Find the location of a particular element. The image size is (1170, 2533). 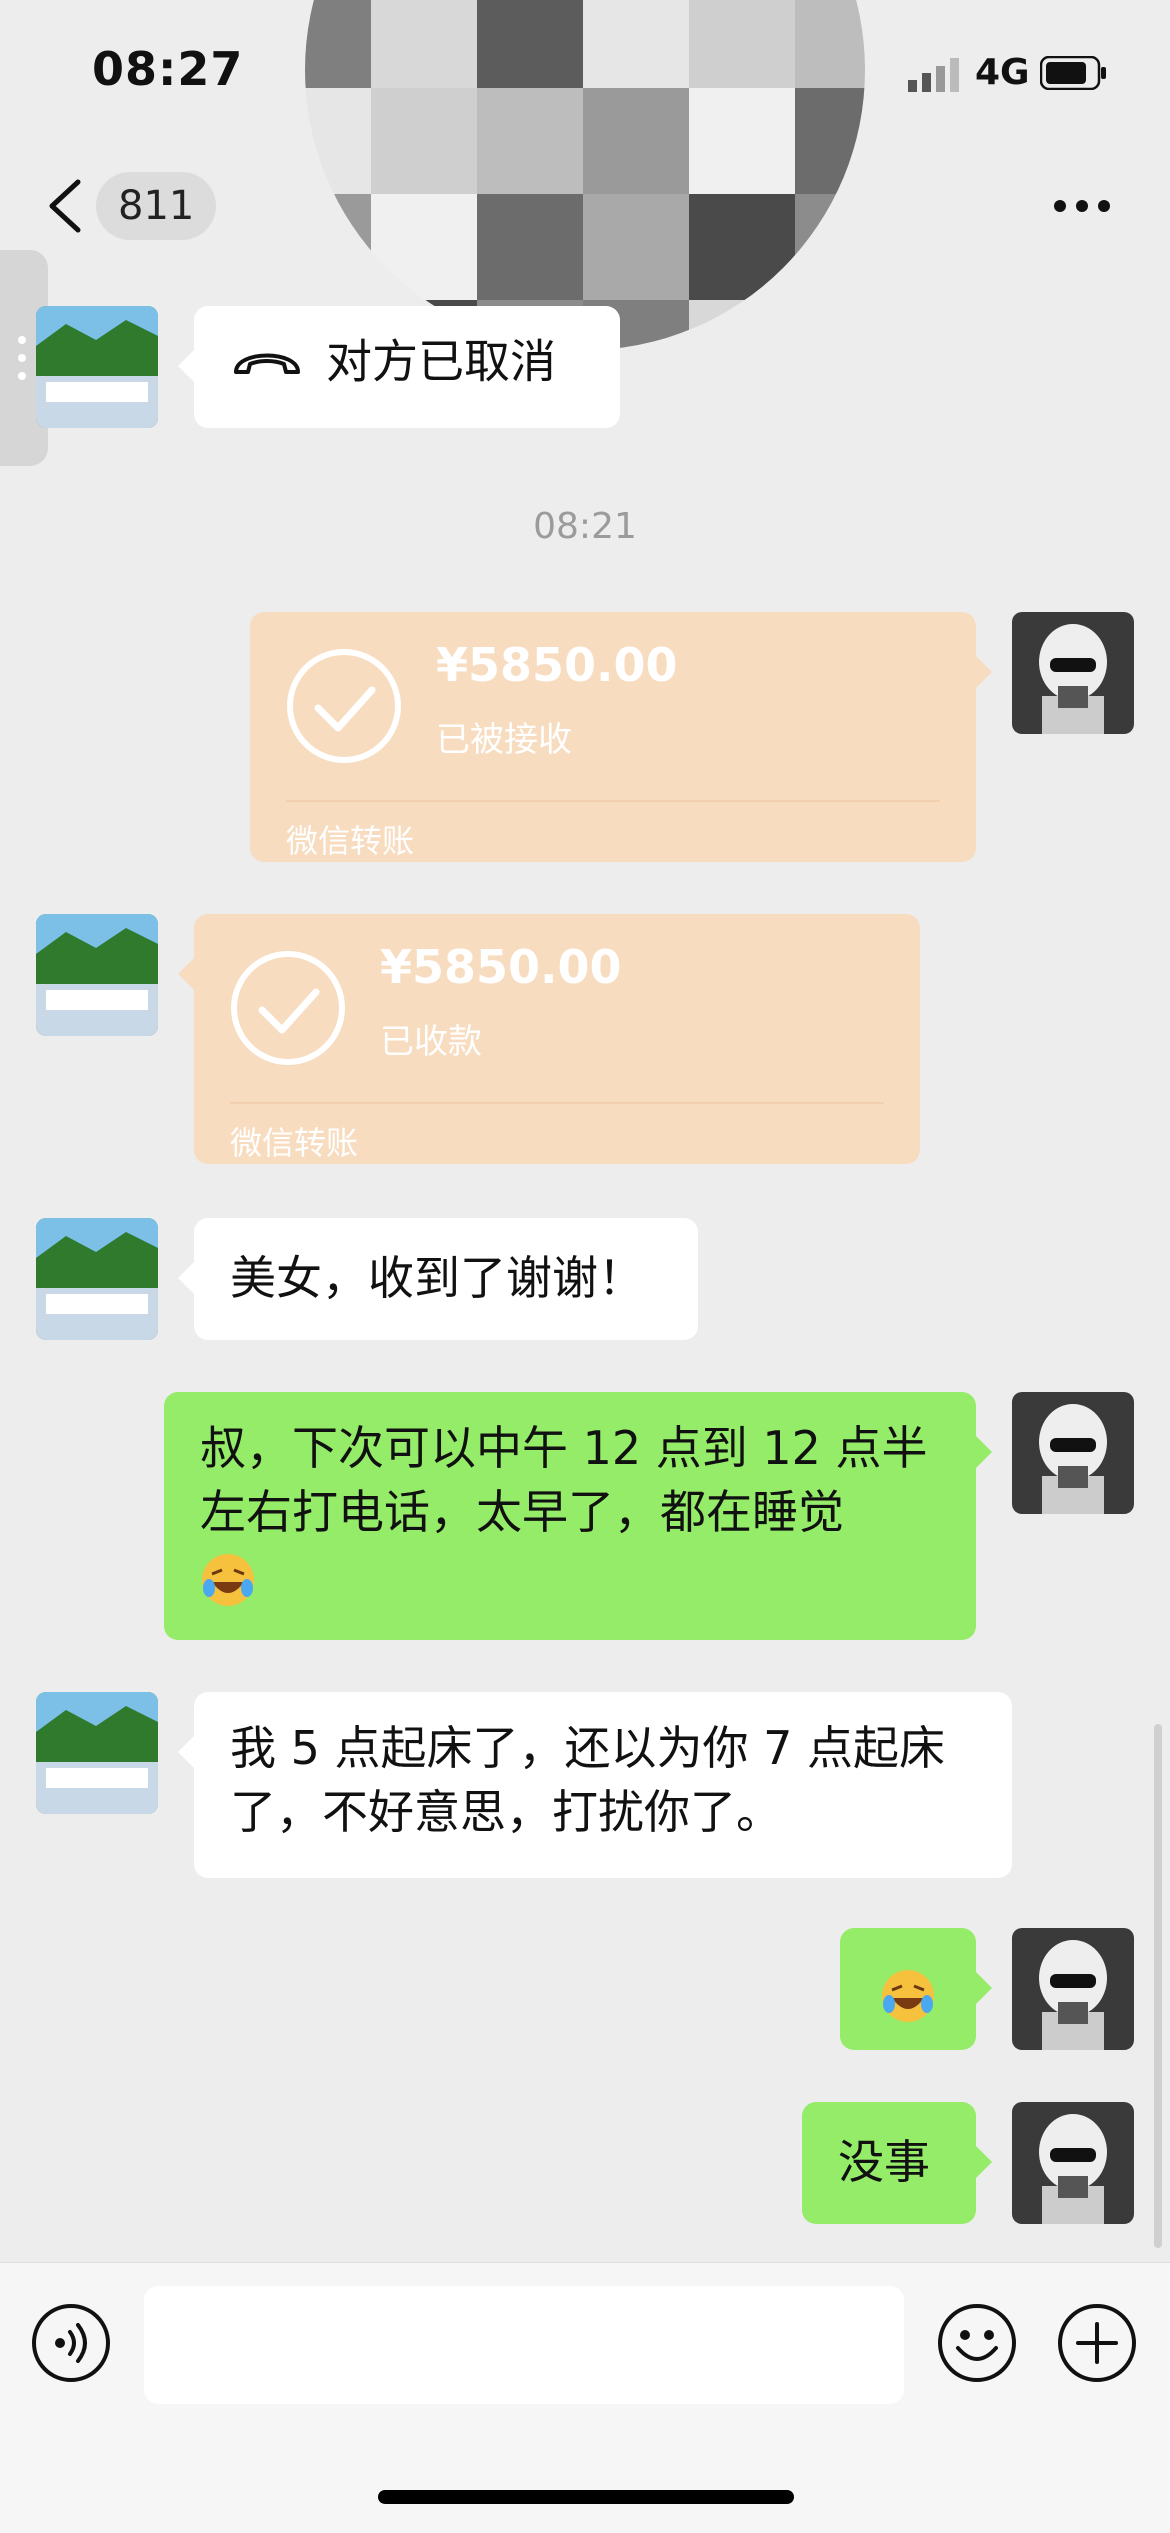

network-type: 4G is located at coordinates (1002, 72).